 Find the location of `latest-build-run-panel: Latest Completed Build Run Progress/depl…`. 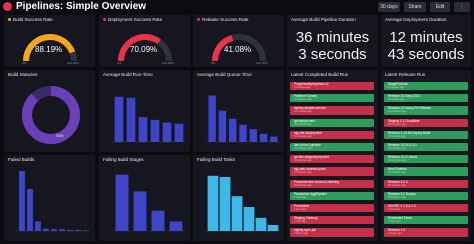

latest-build-run-panel: Latest Completed Build Run Progress/depl… is located at coordinates (332, 155).